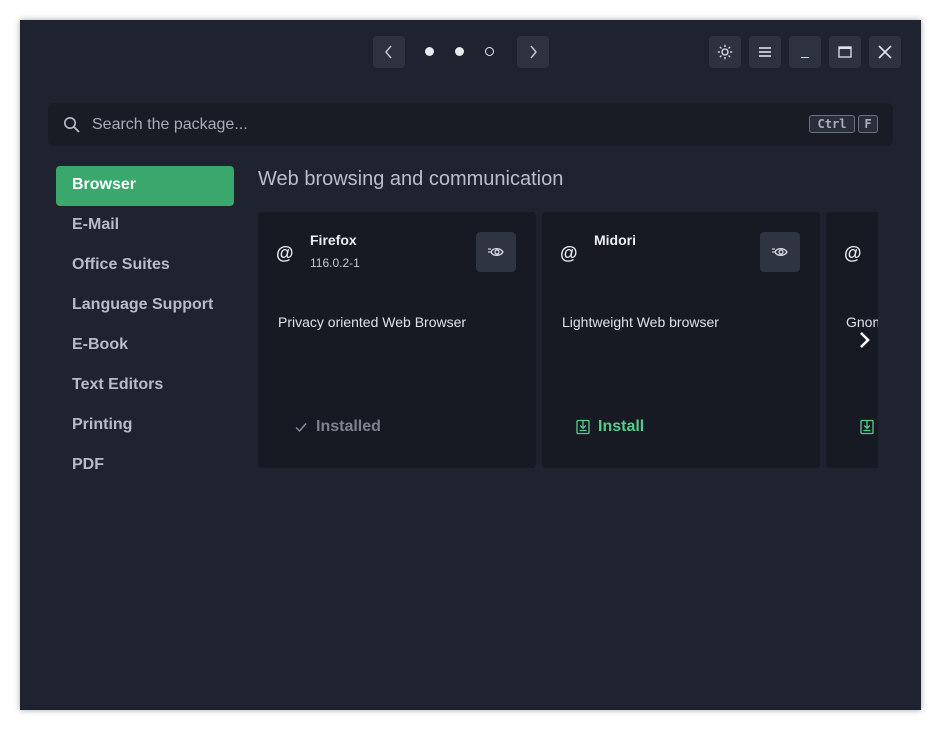  I want to click on sidebar-item-email: E-Mail, so click(145, 226).